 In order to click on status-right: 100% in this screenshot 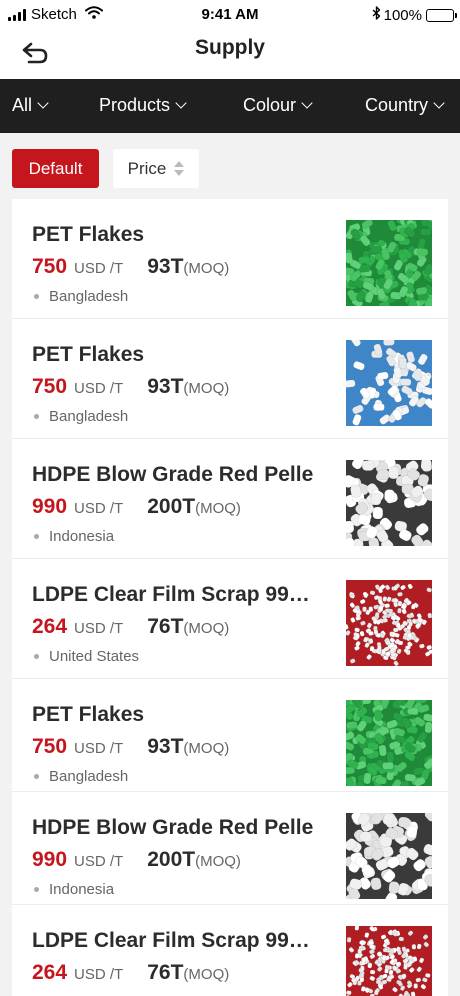, I will do `click(414, 15)`.